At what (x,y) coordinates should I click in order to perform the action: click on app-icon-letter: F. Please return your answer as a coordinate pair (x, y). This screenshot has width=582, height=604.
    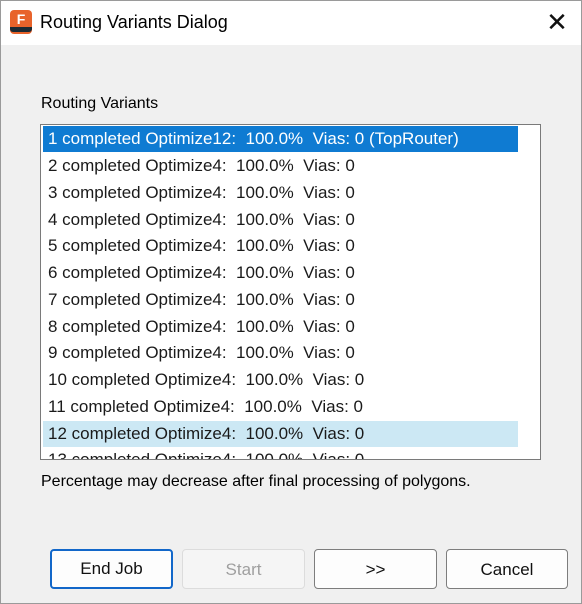
    Looking at the image, I should click on (21, 19).